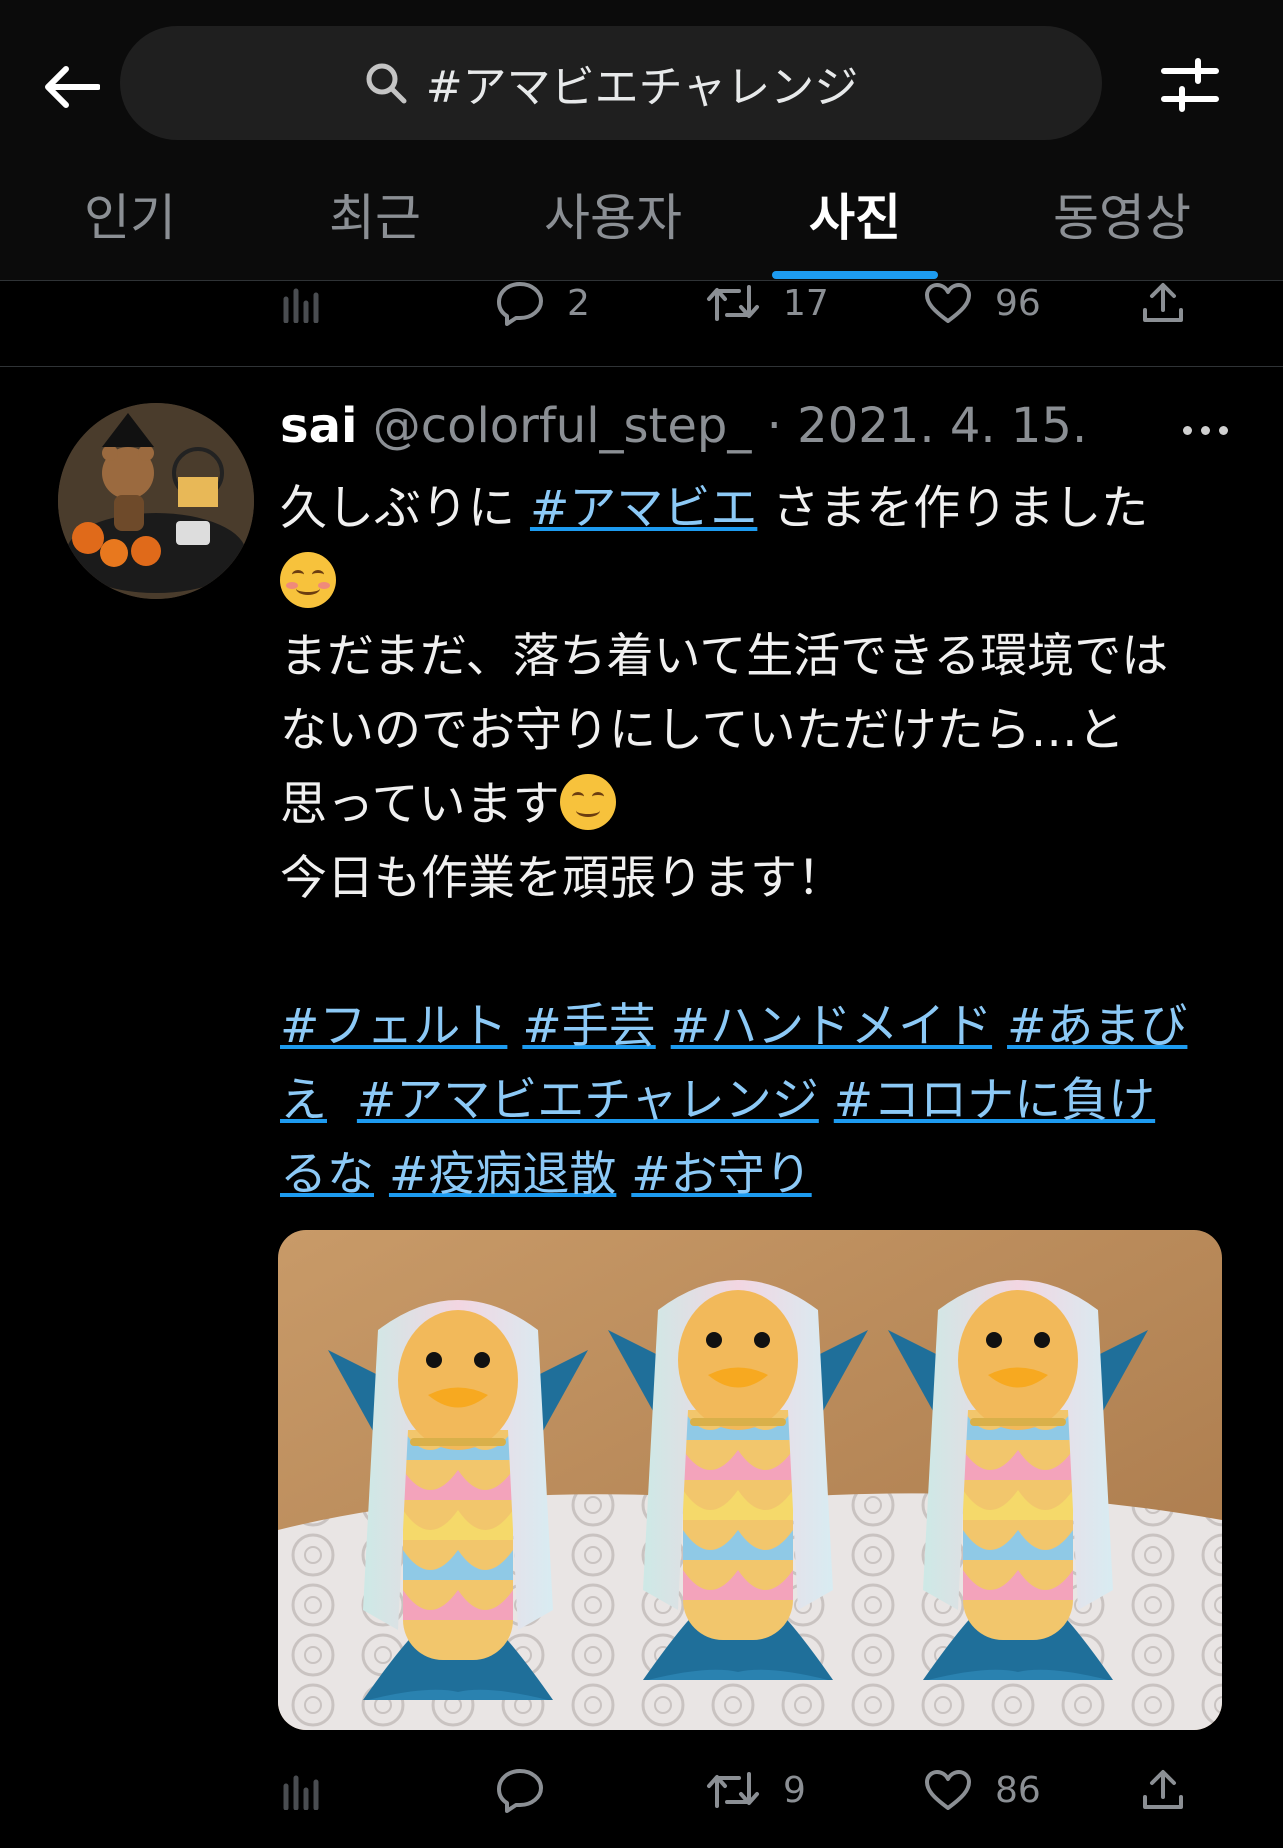 This screenshot has height=1848, width=1283. I want to click on smile-emoji, so click(587, 802).